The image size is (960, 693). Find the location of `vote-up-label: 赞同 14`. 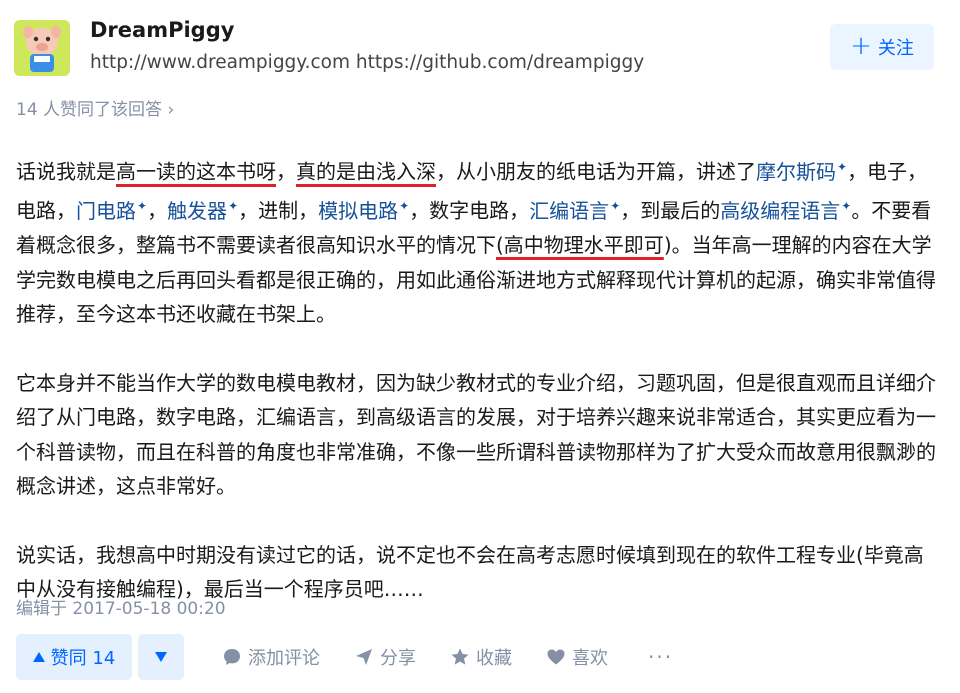

vote-up-label: 赞同 14 is located at coordinates (83, 658).